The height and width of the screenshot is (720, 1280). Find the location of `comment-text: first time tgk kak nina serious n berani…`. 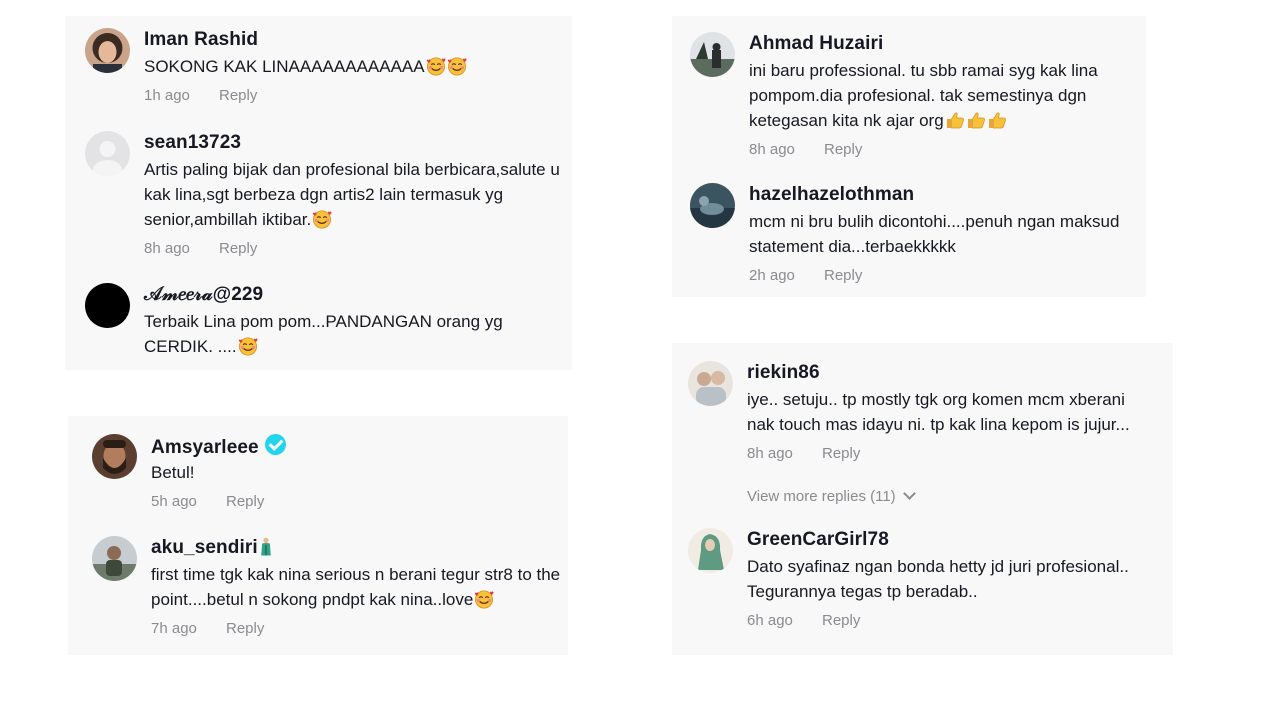

comment-text: first time tgk kak nina serious n berani… is located at coordinates (356, 587).